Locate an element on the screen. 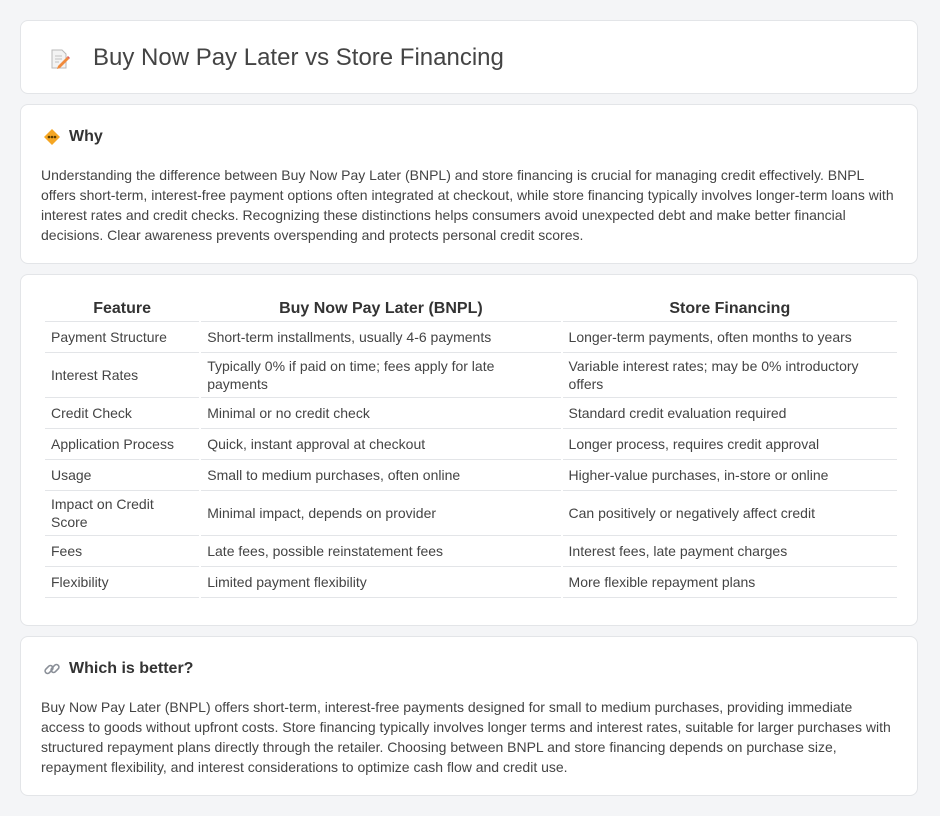  table-cell: Standard credit evaluation required is located at coordinates (729, 413).